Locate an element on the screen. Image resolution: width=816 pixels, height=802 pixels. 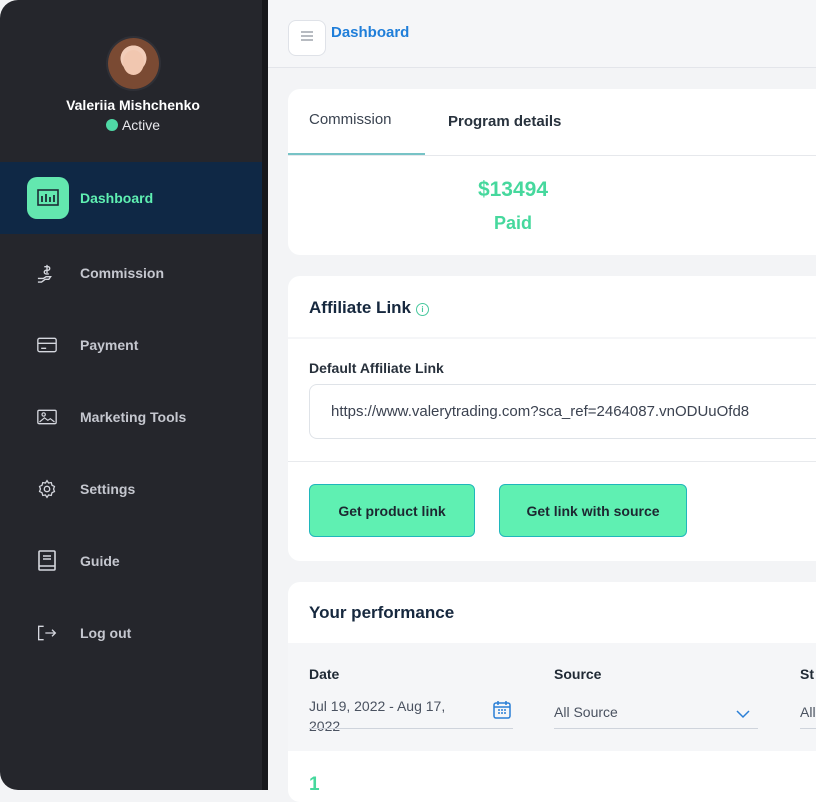
performance-title: Your performance is located at coordinates (382, 612).